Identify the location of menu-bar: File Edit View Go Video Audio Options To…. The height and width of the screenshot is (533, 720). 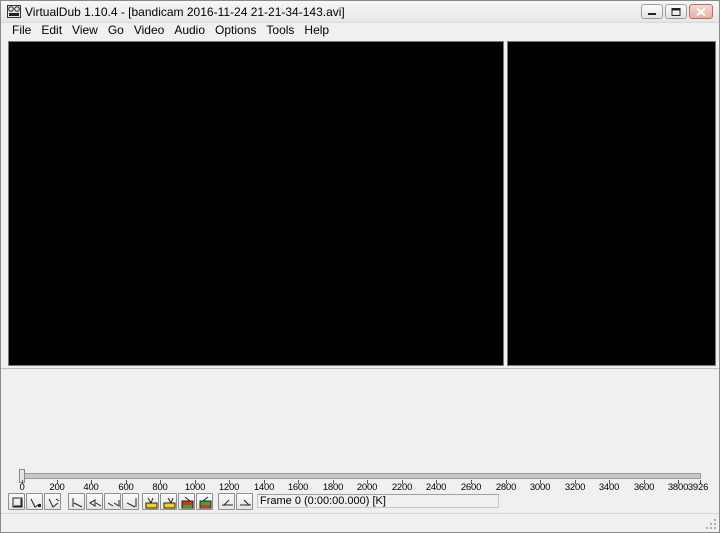
(360, 31).